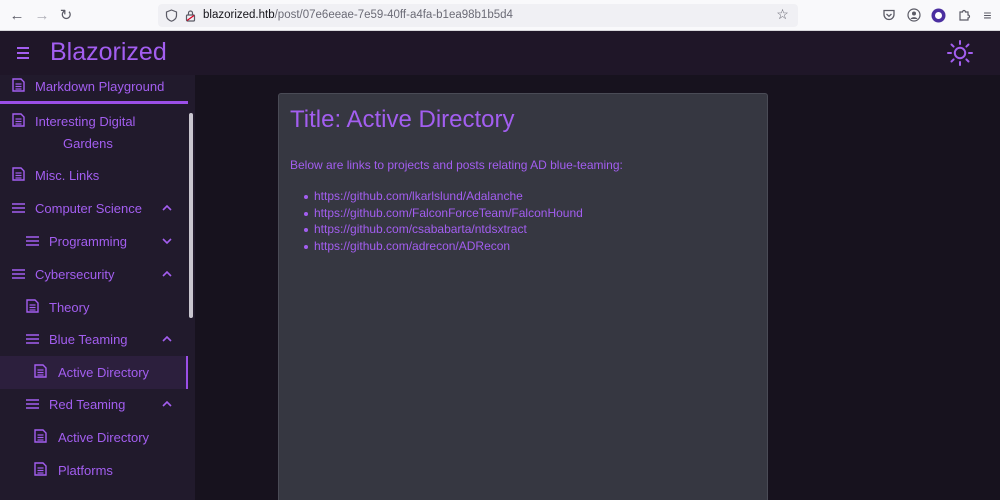 The height and width of the screenshot is (500, 1000). I want to click on pocket-icon, so click(888, 15).